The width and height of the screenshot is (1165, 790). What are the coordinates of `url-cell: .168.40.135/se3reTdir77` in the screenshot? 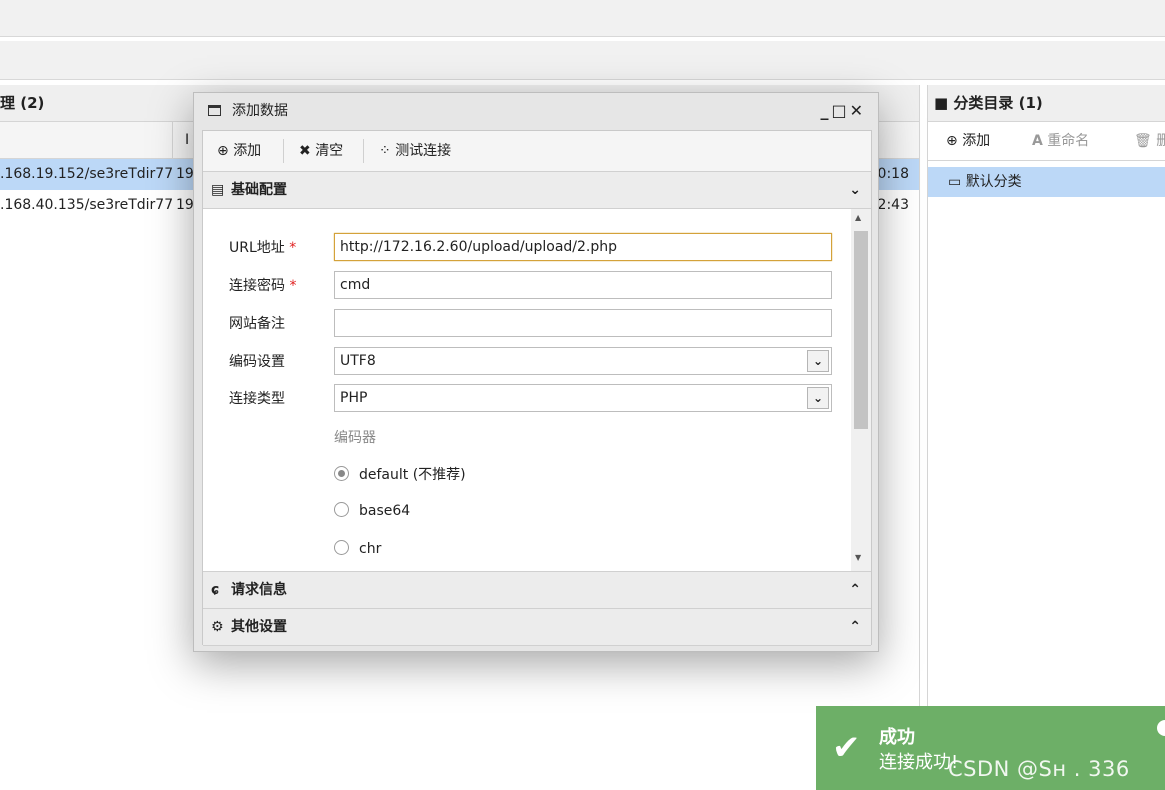 It's located at (86, 205).